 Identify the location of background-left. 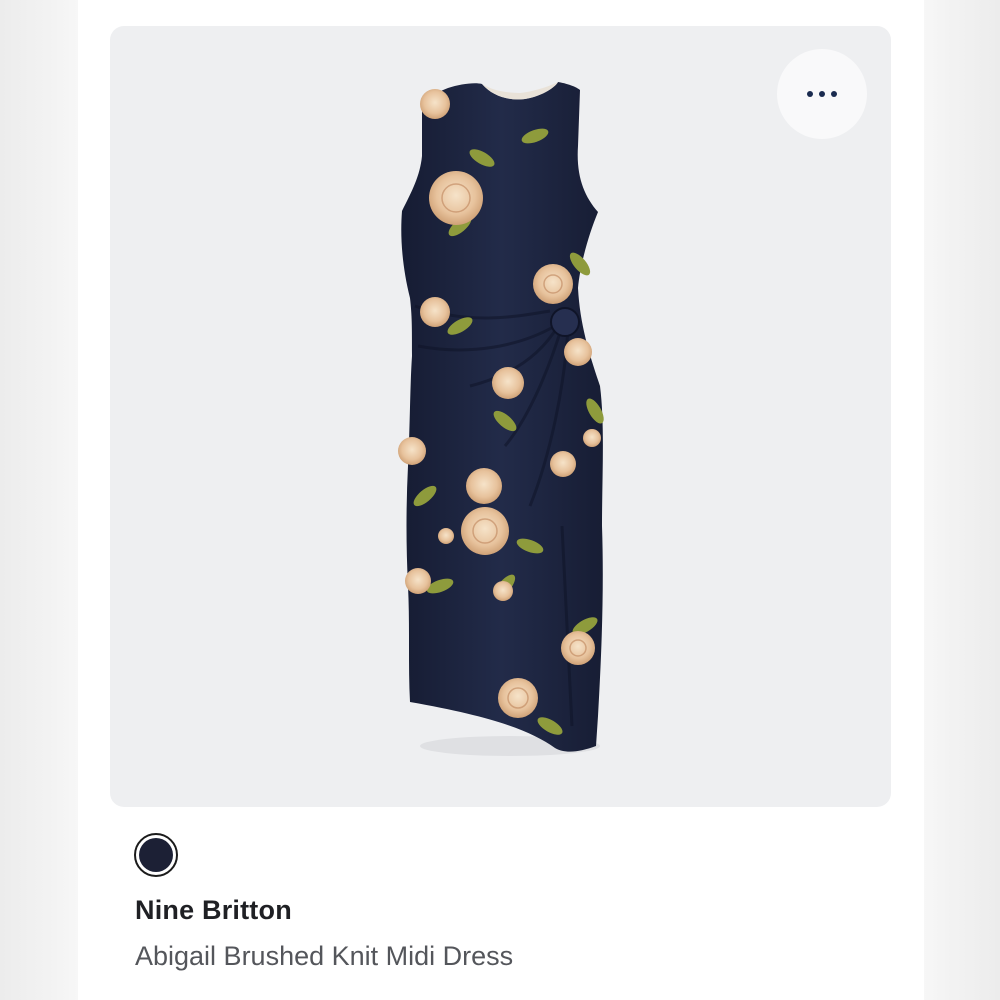
(39, 500).